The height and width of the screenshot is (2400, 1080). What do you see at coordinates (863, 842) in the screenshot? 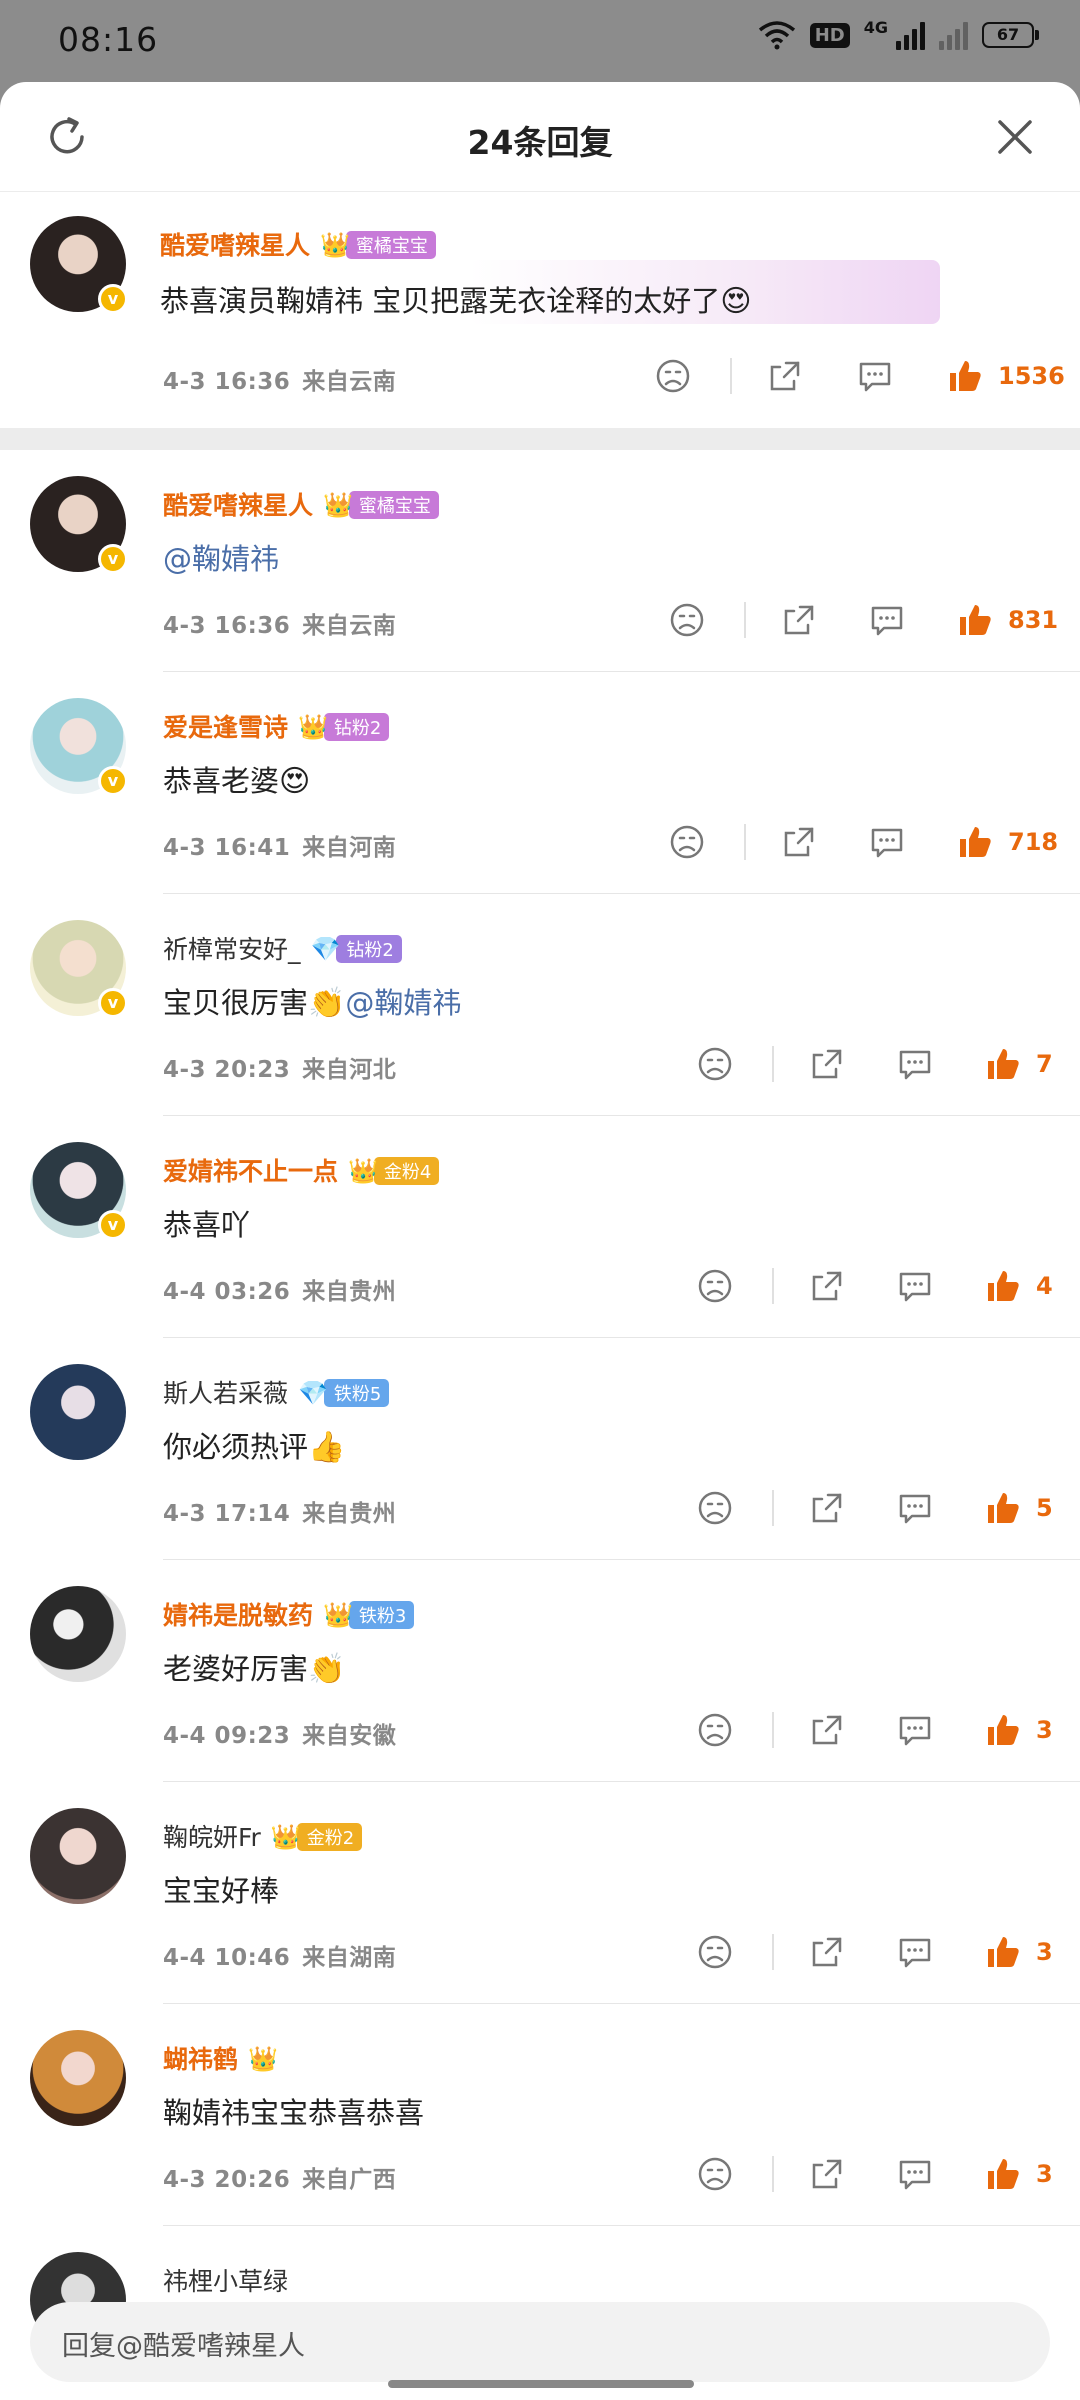
I see `reply-actions: 718` at bounding box center [863, 842].